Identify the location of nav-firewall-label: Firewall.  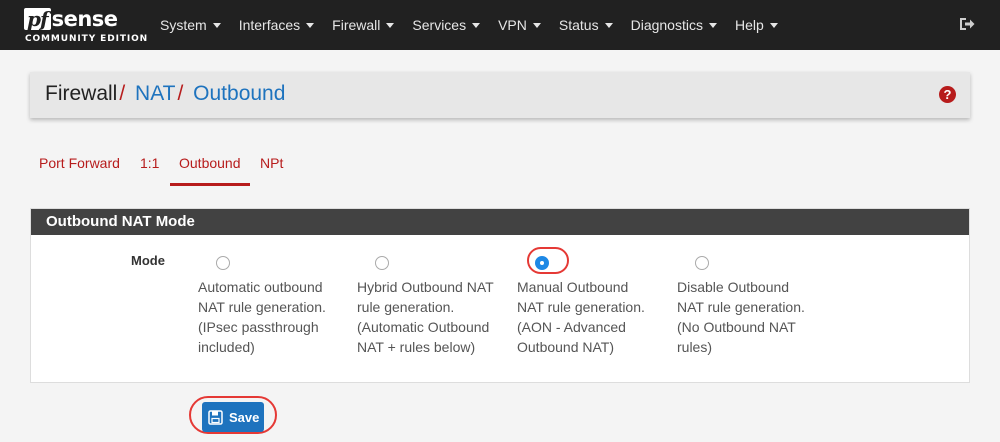
(356, 25).